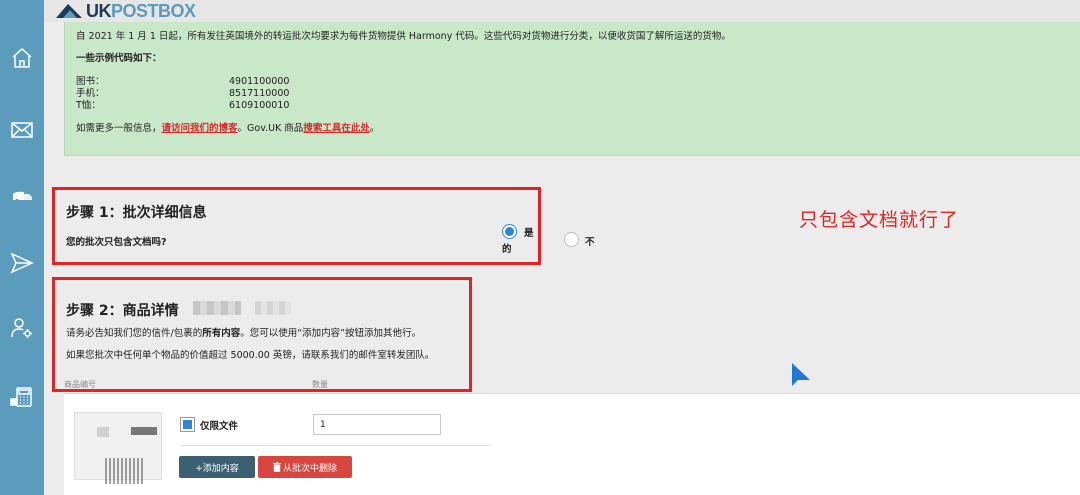 The image size is (1080, 495). I want to click on radio-no-label: 不, so click(590, 242).